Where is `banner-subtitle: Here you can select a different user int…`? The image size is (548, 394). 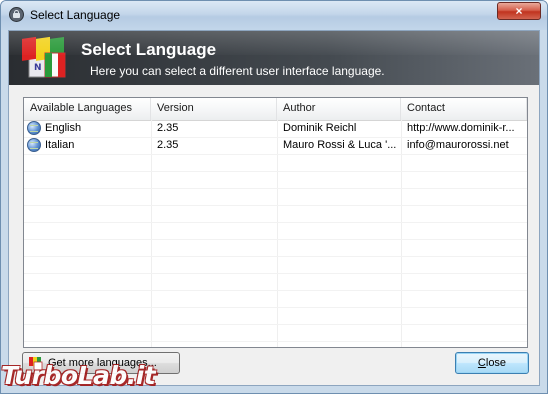 banner-subtitle: Here you can select a different user int… is located at coordinates (237, 71).